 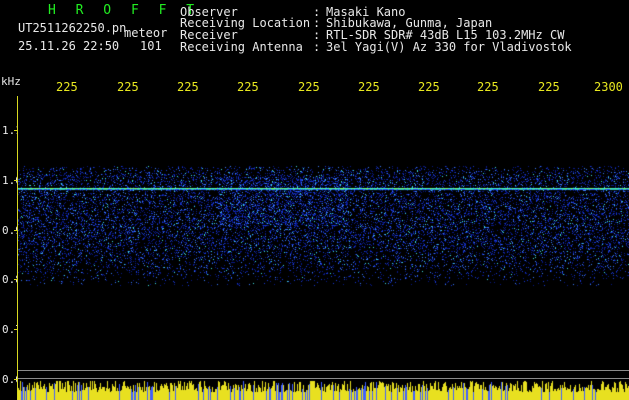 What do you see at coordinates (17, 248) in the screenshot?
I see `y-axis-line` at bounding box center [17, 248].